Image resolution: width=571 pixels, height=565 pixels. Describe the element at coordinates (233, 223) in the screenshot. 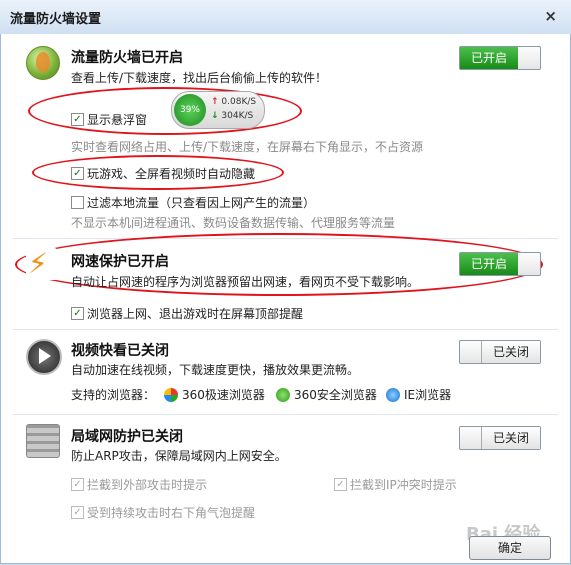

I see `filter-local-desc: 不显示本机间进程通讯、数码设备数据传输、代理服务等流量` at that location.